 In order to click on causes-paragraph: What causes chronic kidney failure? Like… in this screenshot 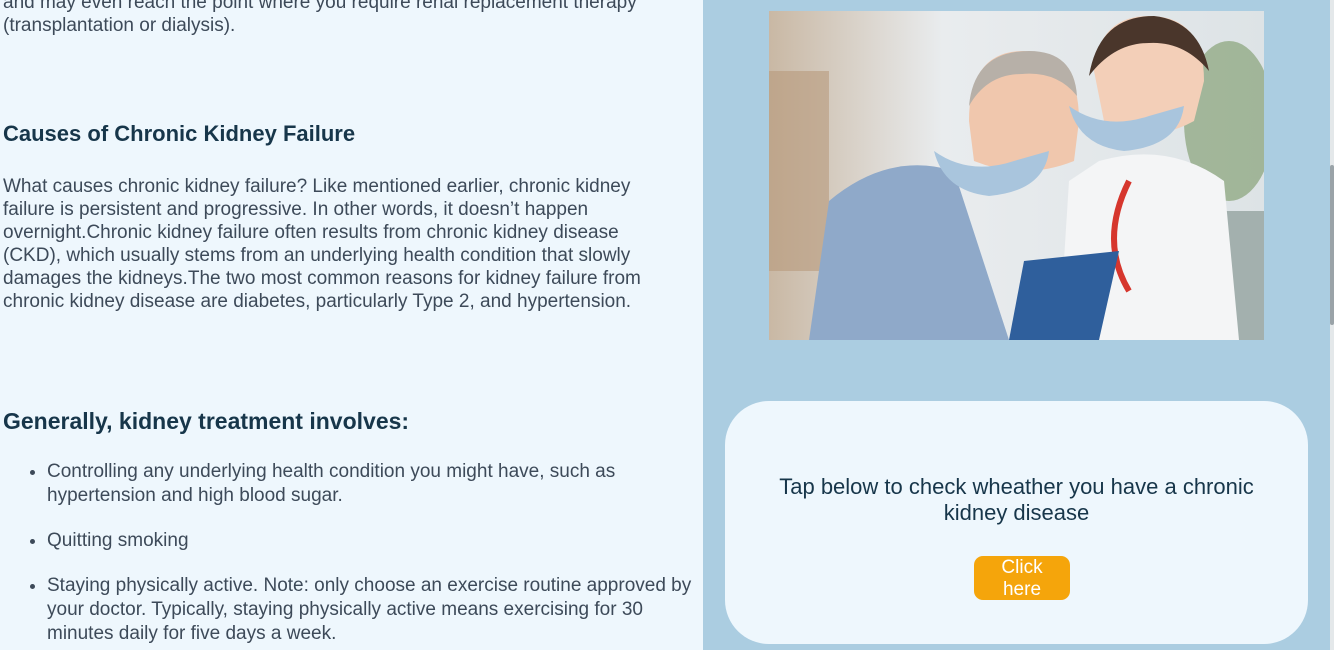, I will do `click(322, 244)`.